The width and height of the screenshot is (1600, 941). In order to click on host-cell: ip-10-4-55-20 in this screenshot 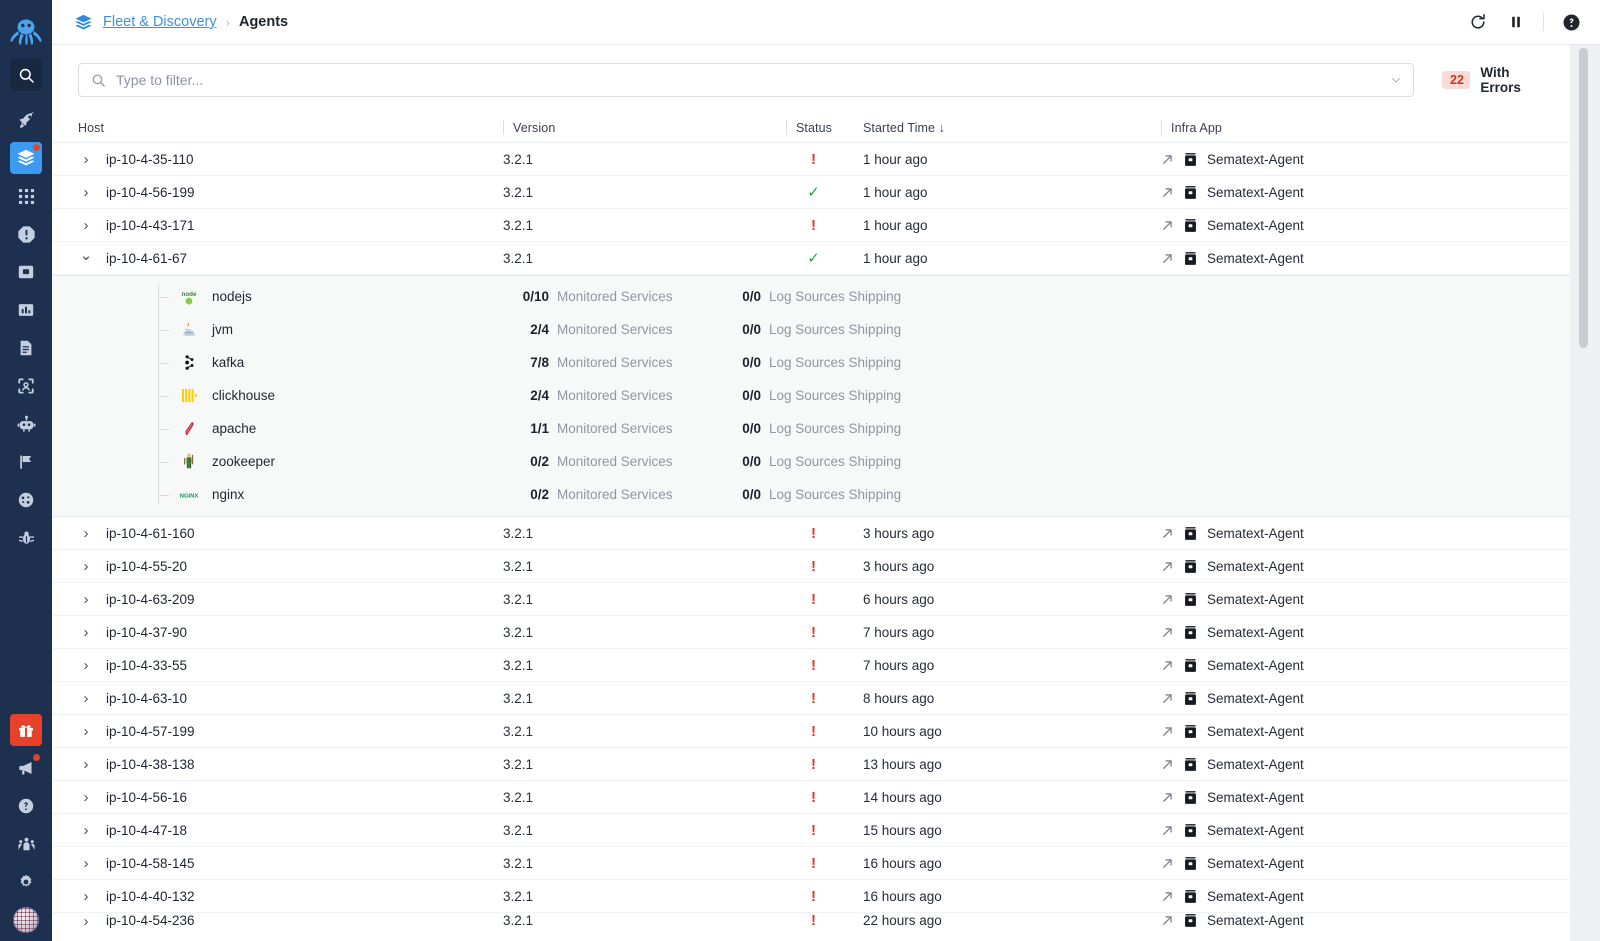, I will do `click(304, 566)`.